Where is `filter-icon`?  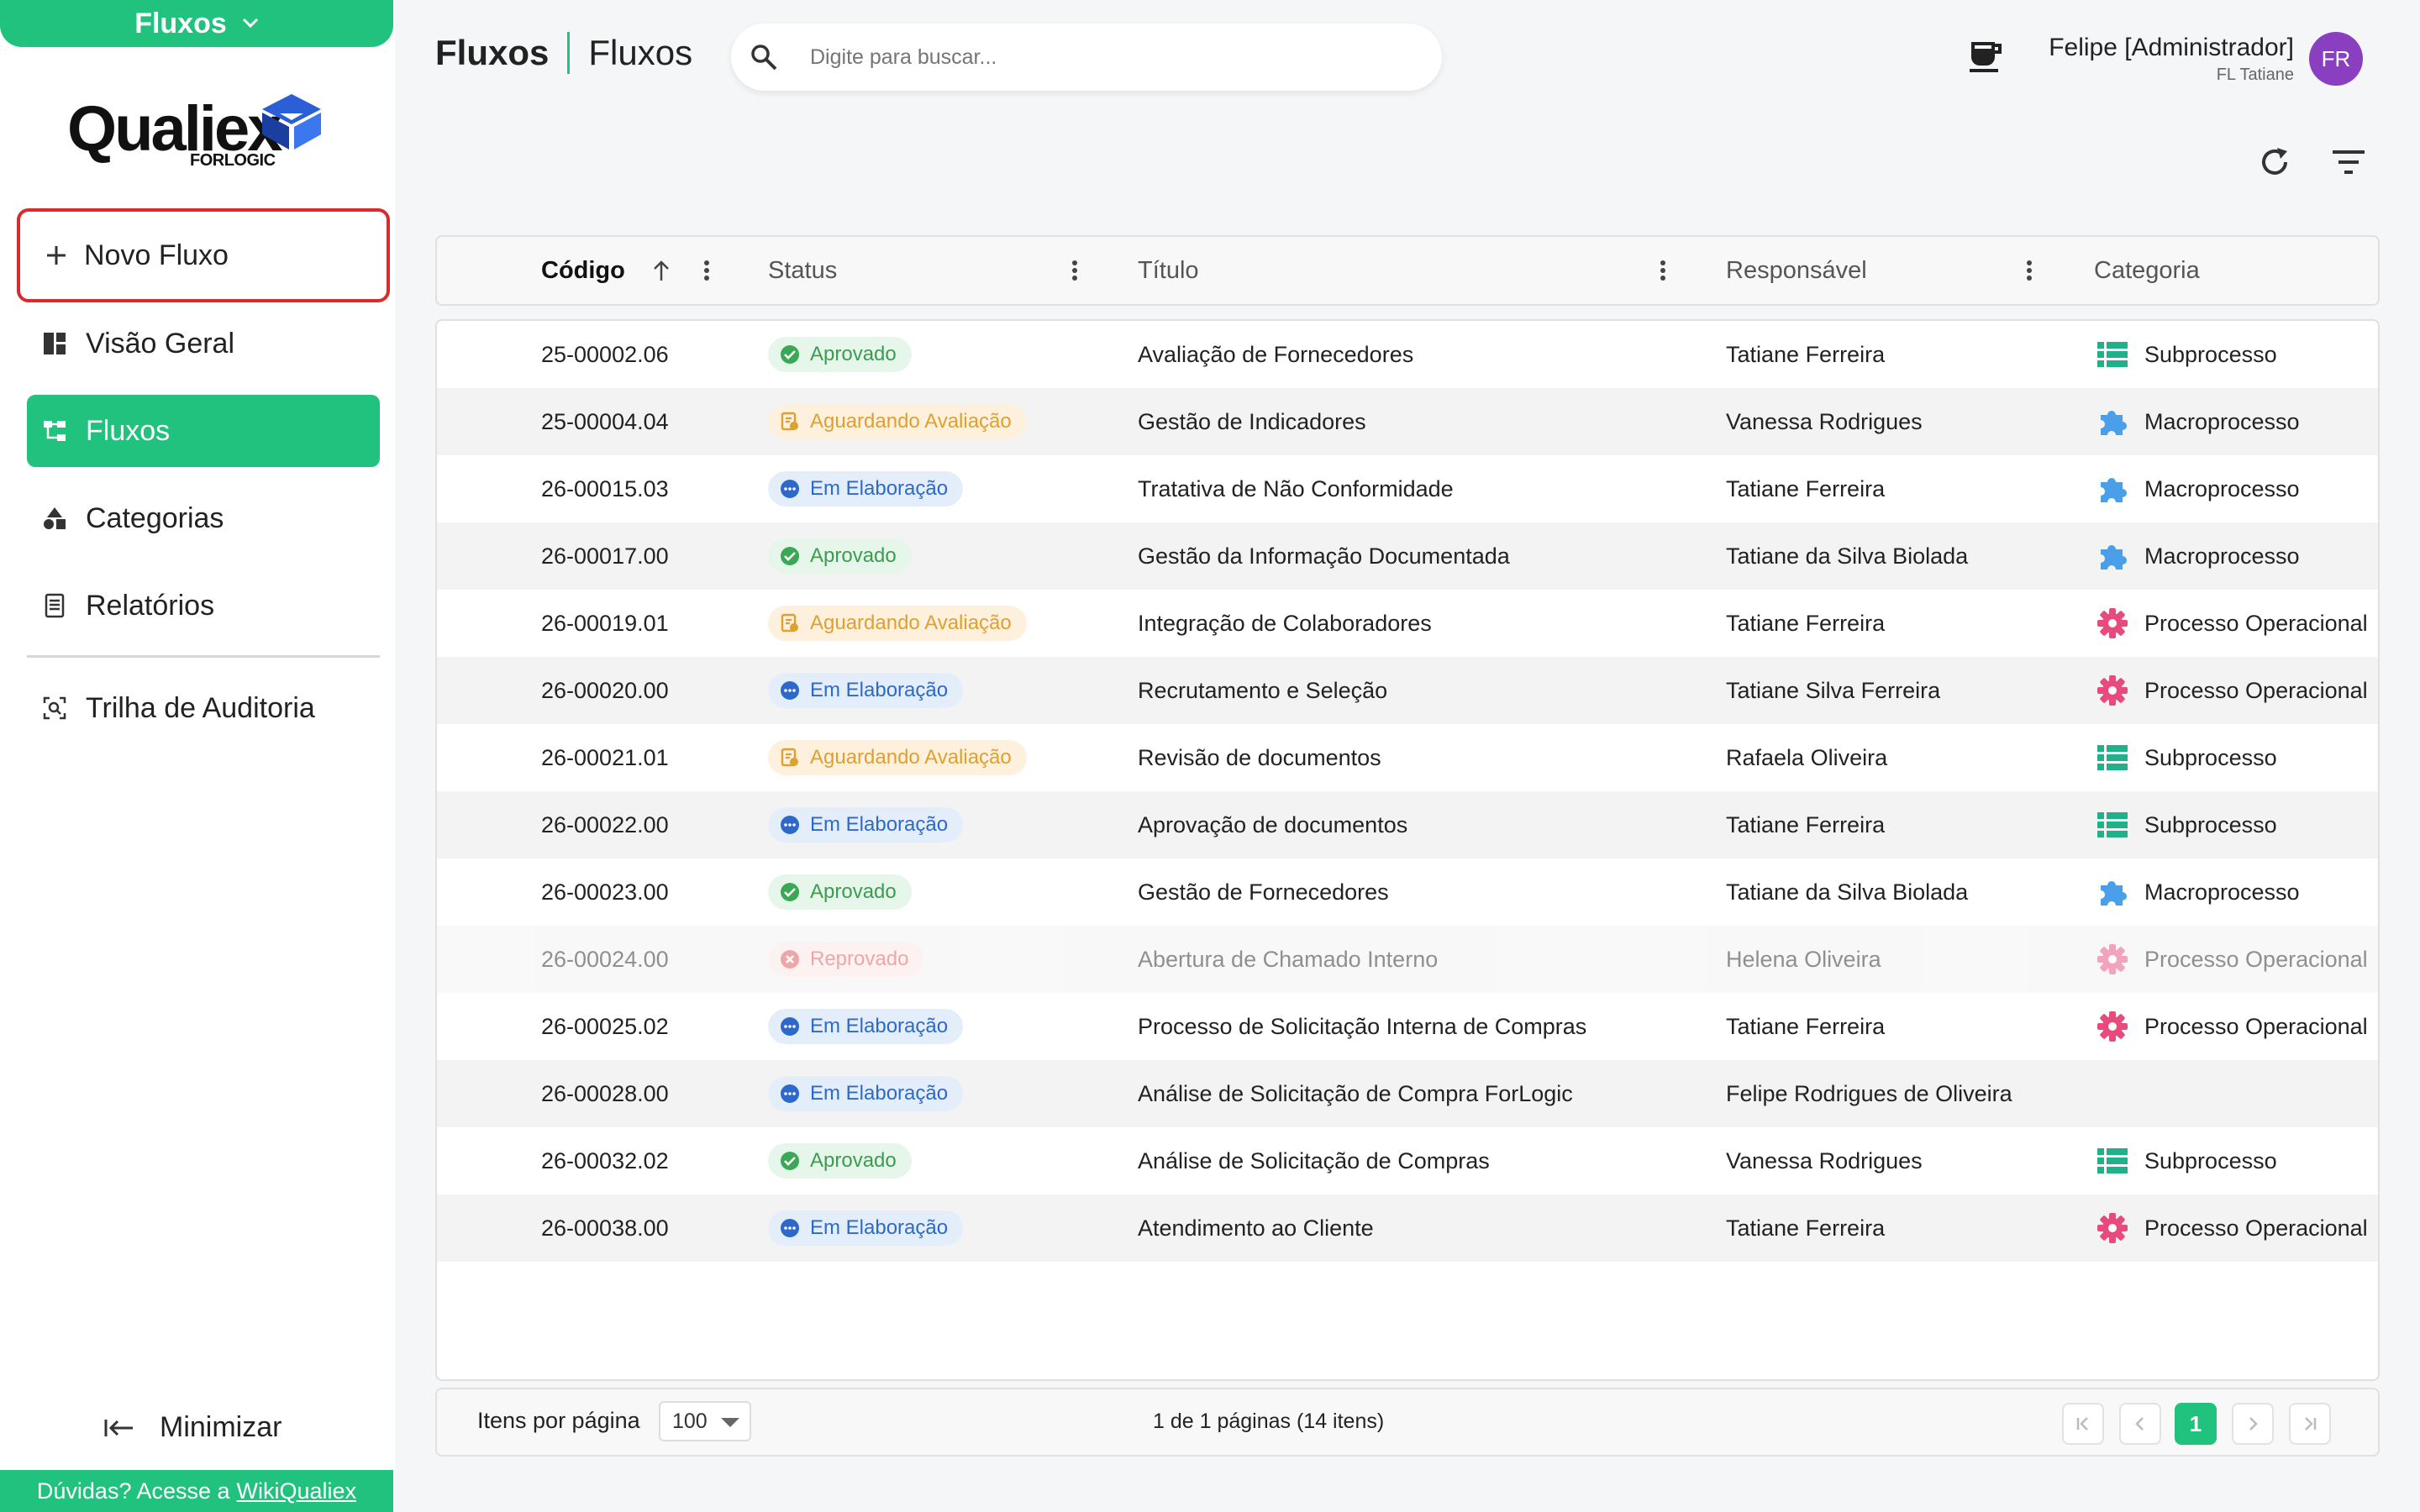
filter-icon is located at coordinates (2348, 162).